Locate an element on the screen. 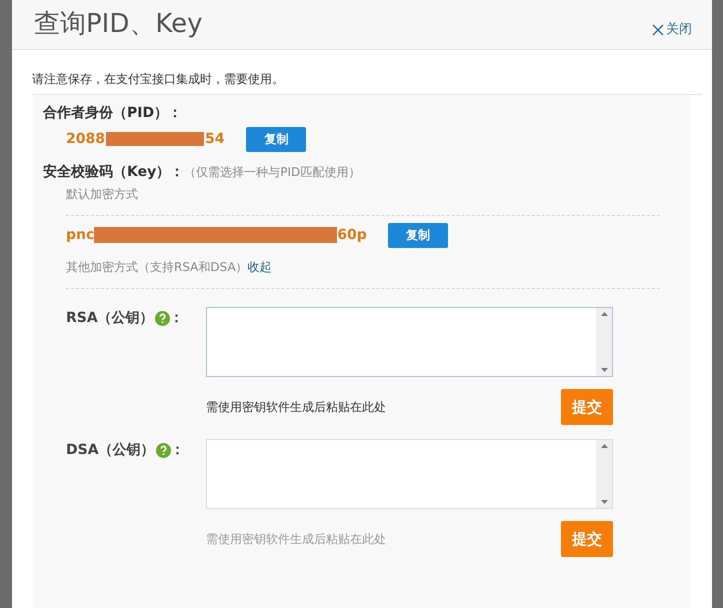 The height and width of the screenshot is (608, 723). key-note: （仅需选择一种与PID匹配使用） is located at coordinates (272, 172).